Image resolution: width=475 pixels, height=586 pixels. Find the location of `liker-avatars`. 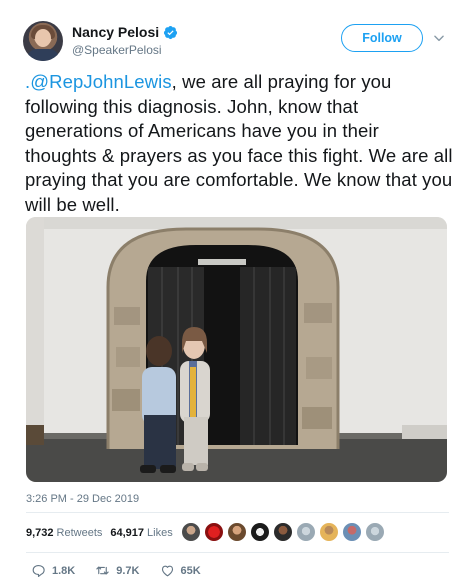

liker-avatars is located at coordinates (284, 532).